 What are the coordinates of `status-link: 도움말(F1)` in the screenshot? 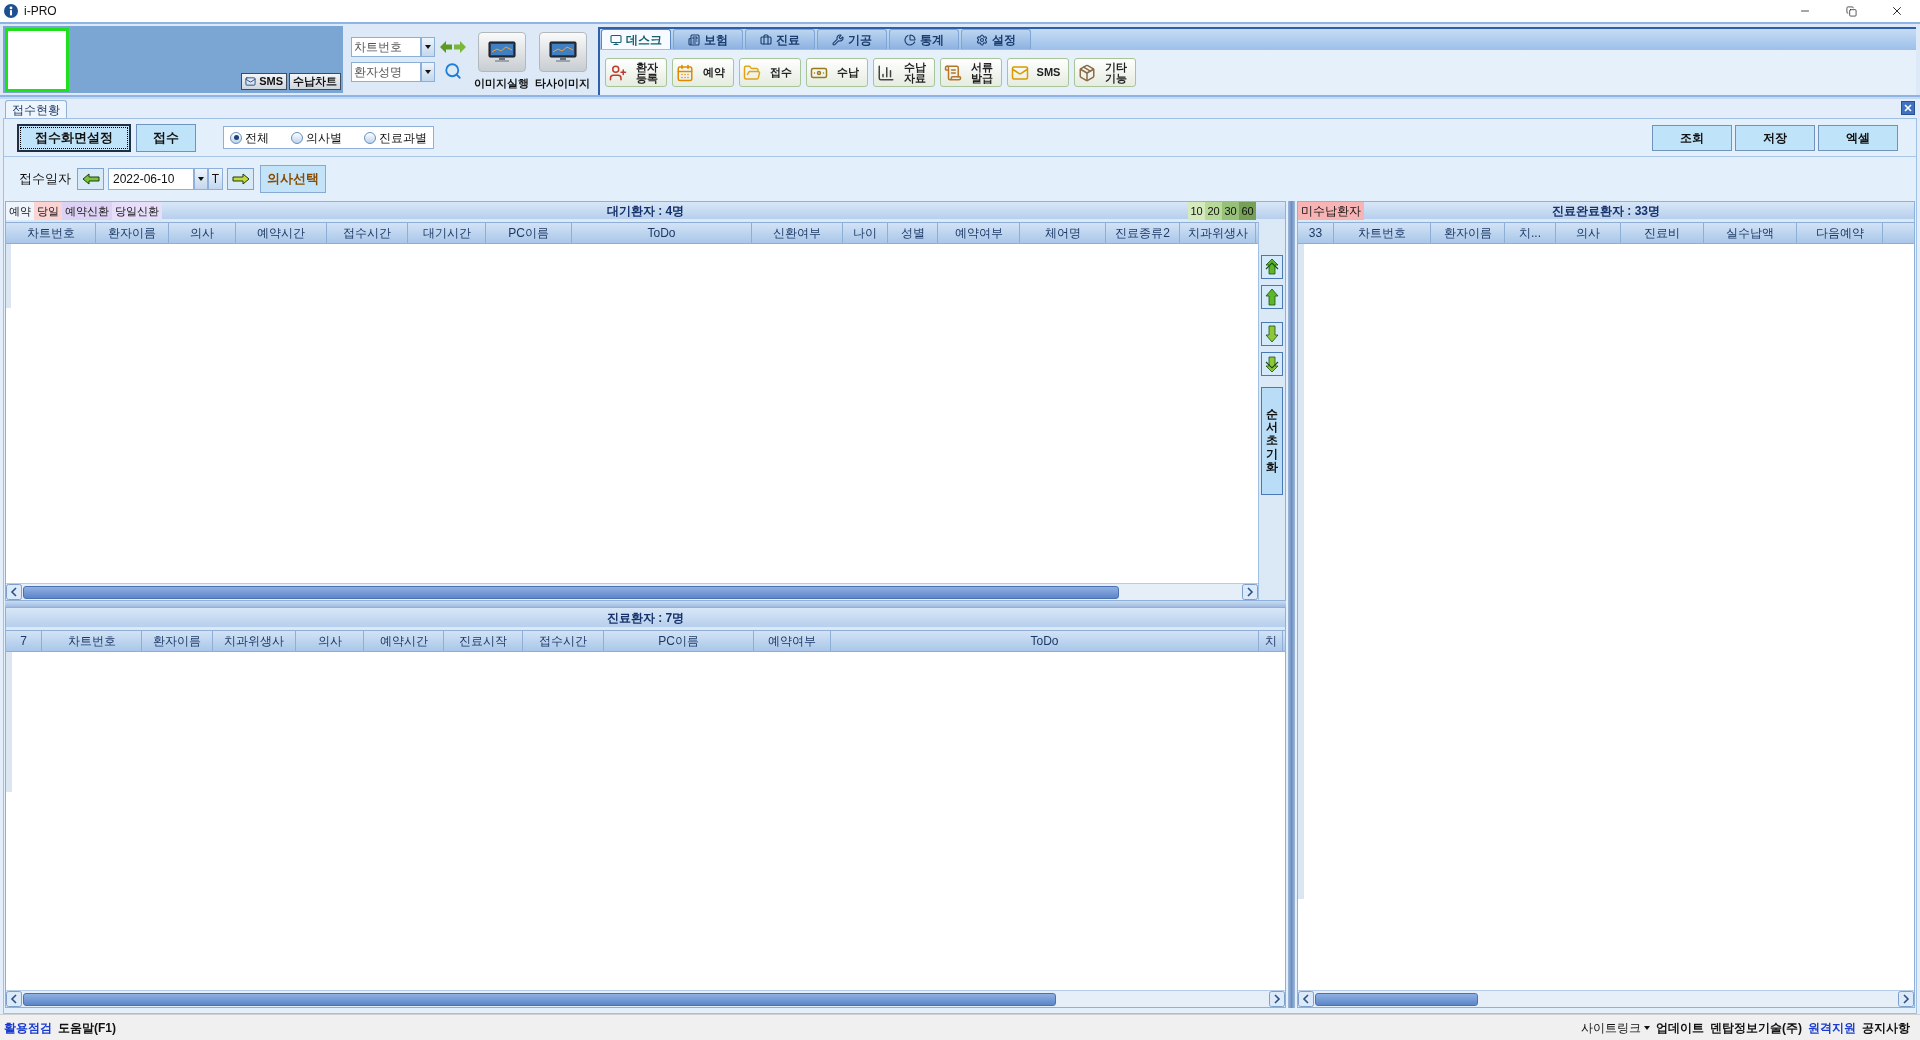 It's located at (87, 1027).